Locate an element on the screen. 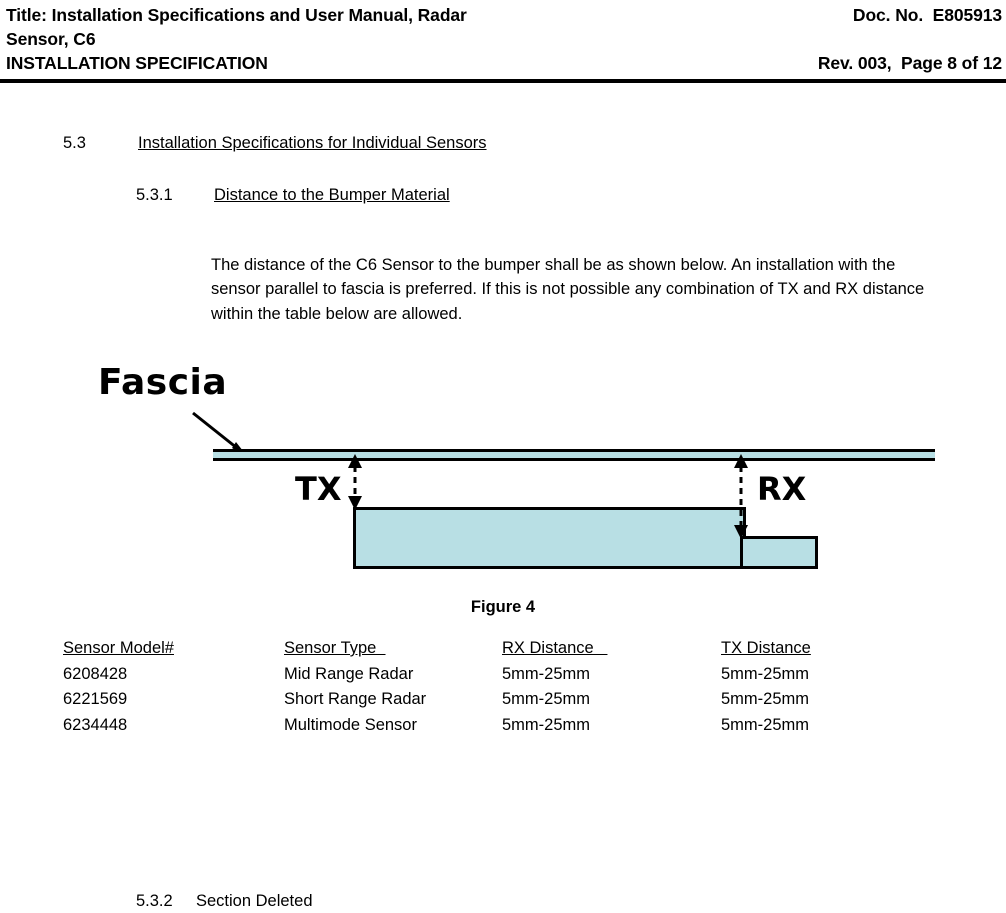  cell-sensor-model: 6208428 is located at coordinates (95, 673).